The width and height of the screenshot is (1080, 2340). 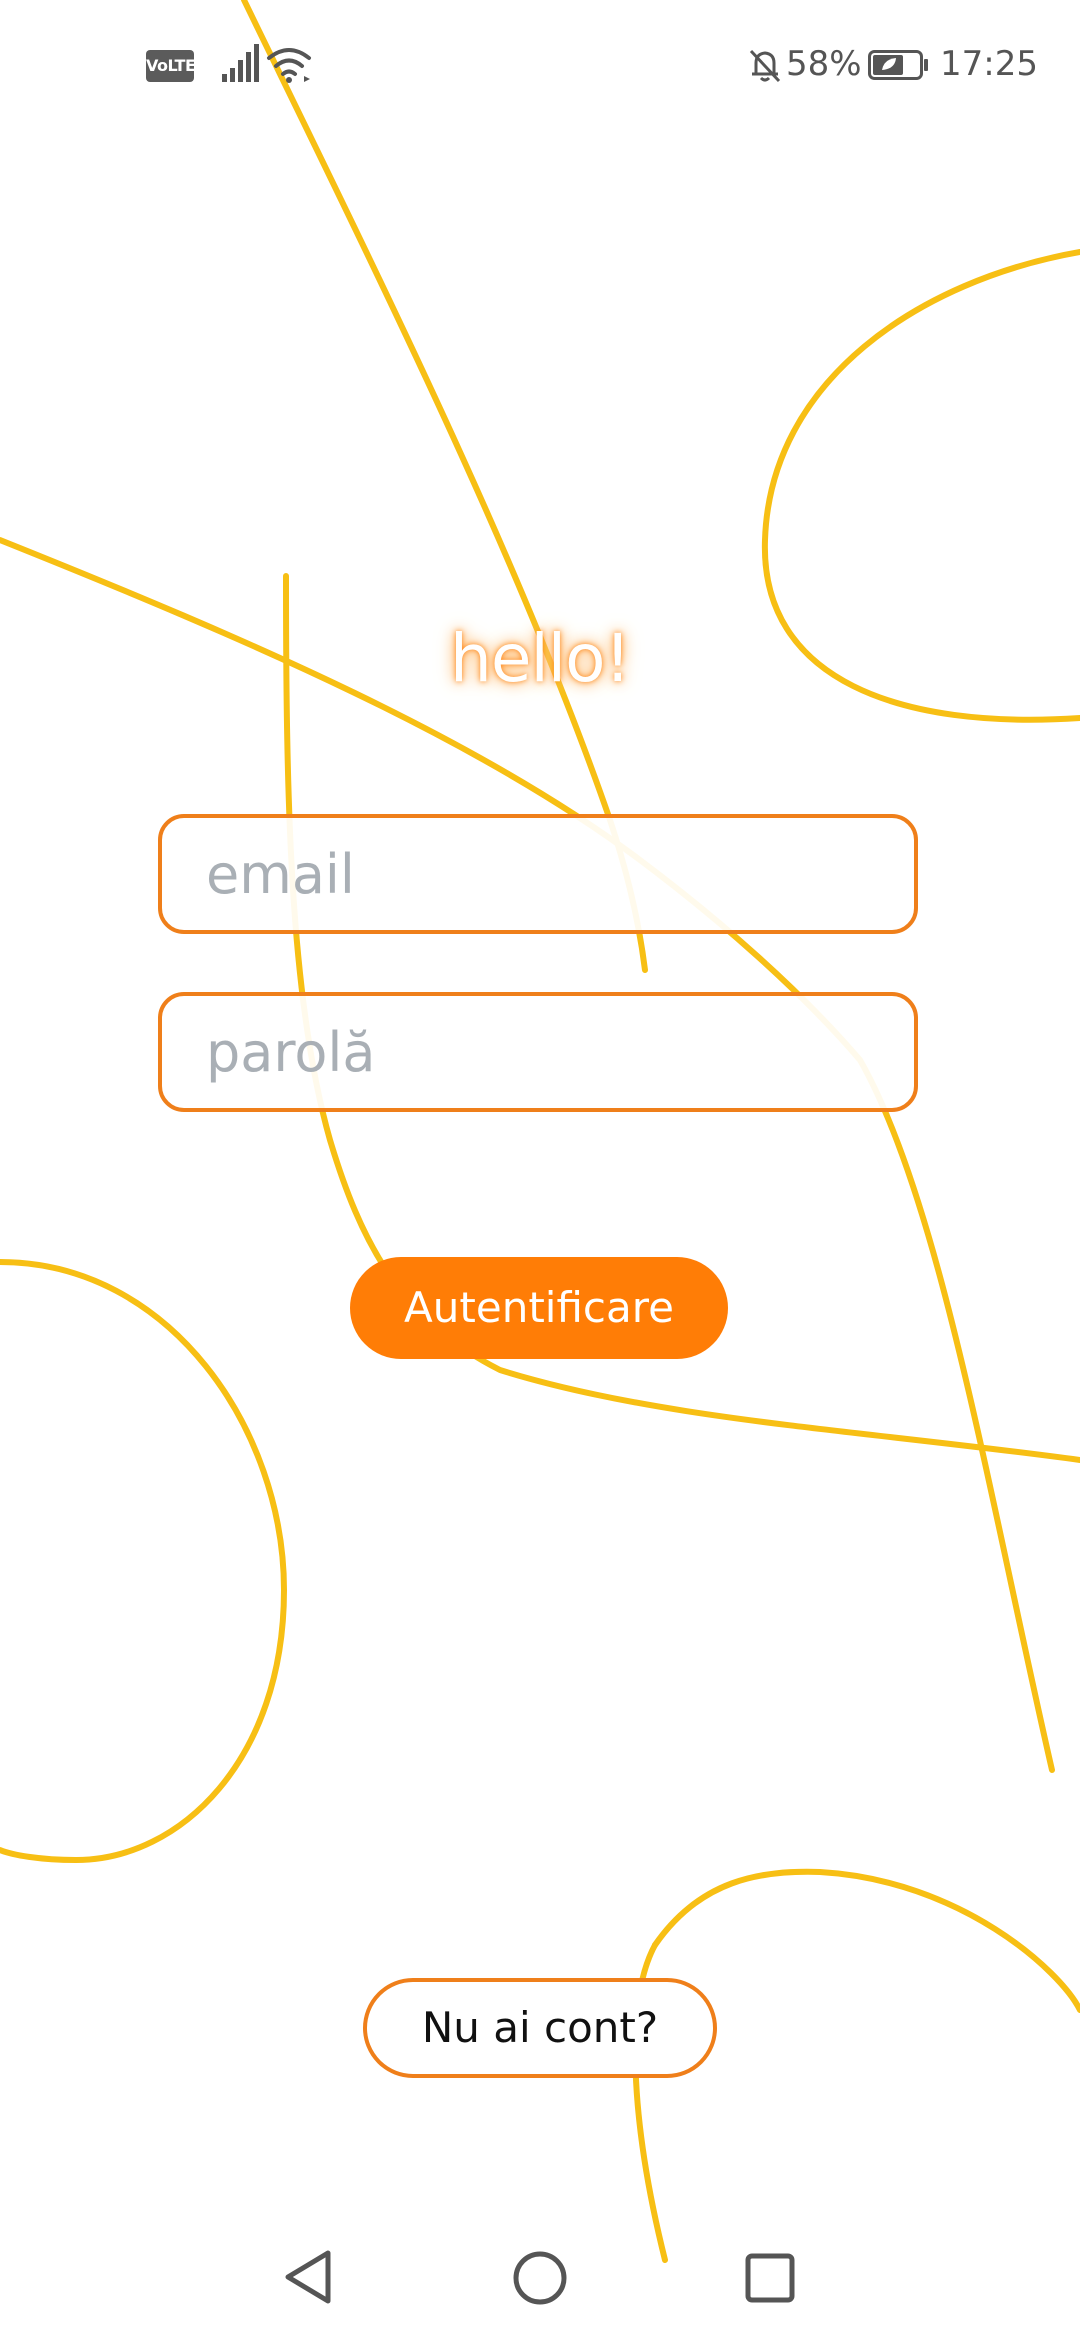 What do you see at coordinates (540, 658) in the screenshot?
I see `greeting-title: hello!` at bounding box center [540, 658].